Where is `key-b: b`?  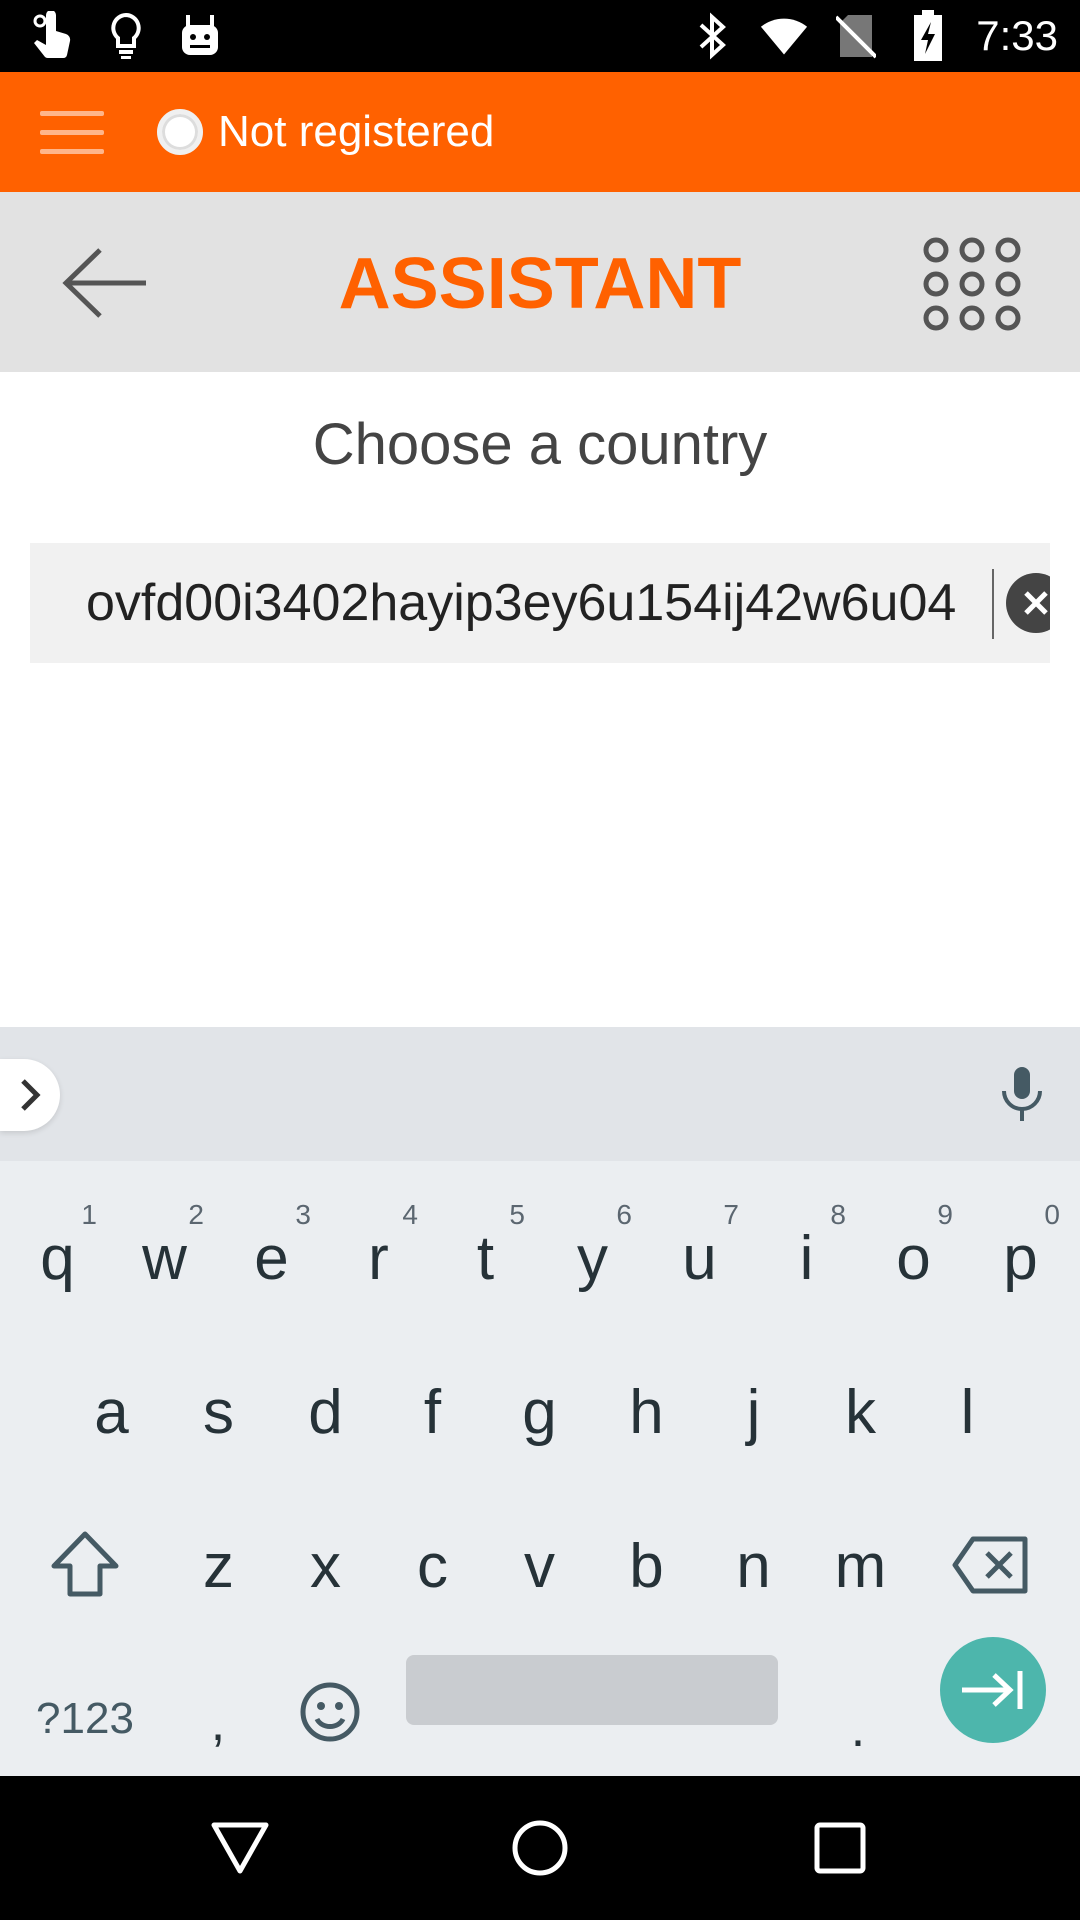 key-b: b is located at coordinates (646, 1569).